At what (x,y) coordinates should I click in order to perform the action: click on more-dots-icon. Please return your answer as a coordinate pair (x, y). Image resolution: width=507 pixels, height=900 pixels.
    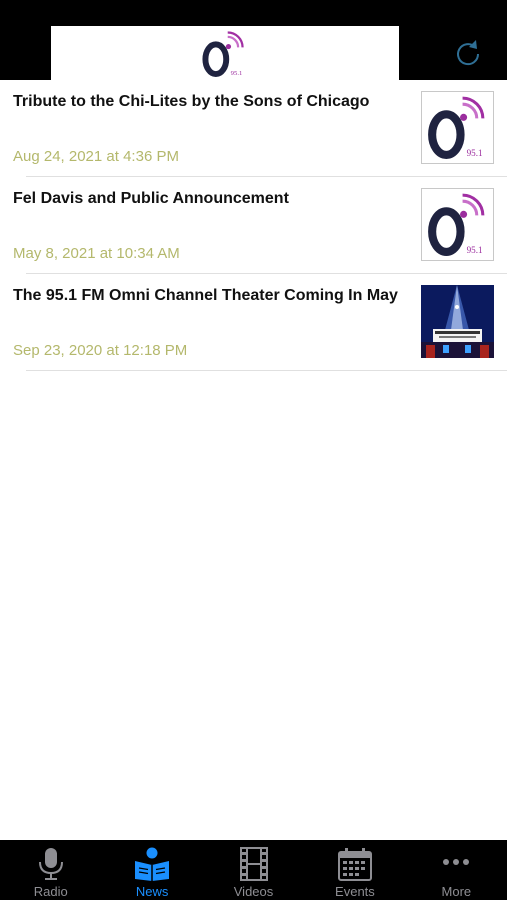
    Looking at the image, I should click on (456, 862).